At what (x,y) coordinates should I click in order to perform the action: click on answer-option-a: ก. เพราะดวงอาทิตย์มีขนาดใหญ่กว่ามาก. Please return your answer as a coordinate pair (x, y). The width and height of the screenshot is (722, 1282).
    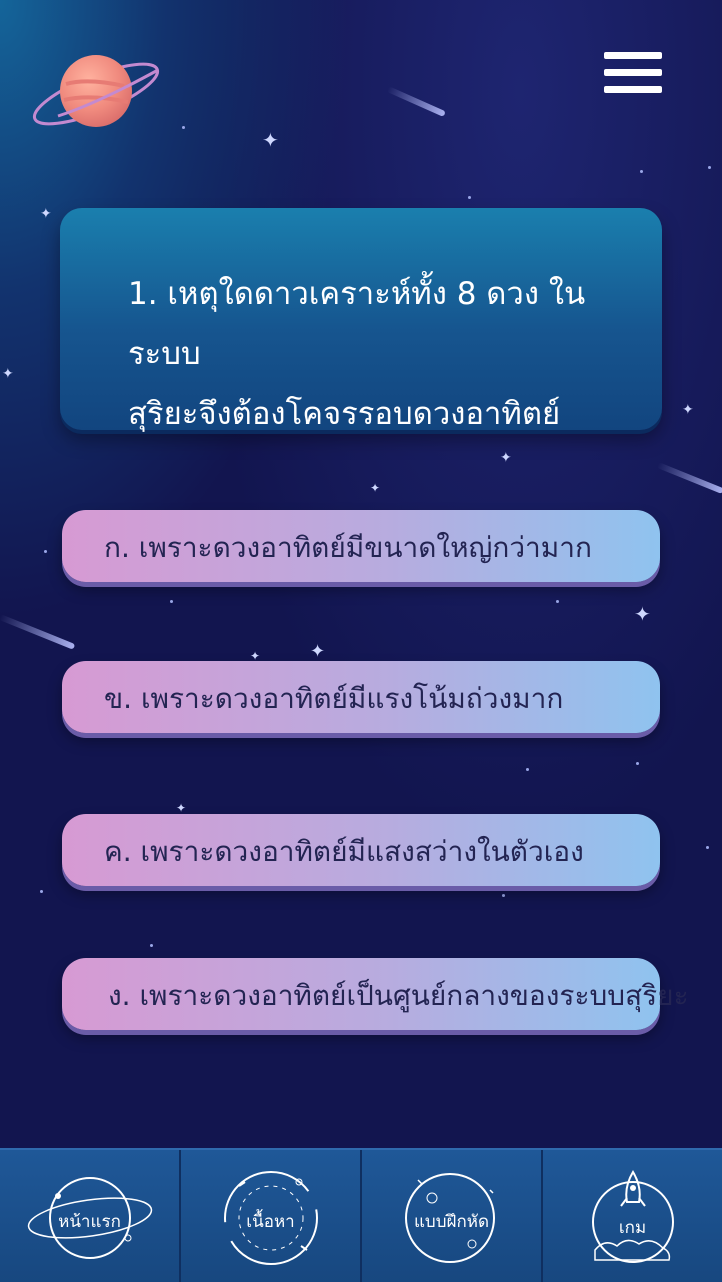
    Looking at the image, I should click on (361, 546).